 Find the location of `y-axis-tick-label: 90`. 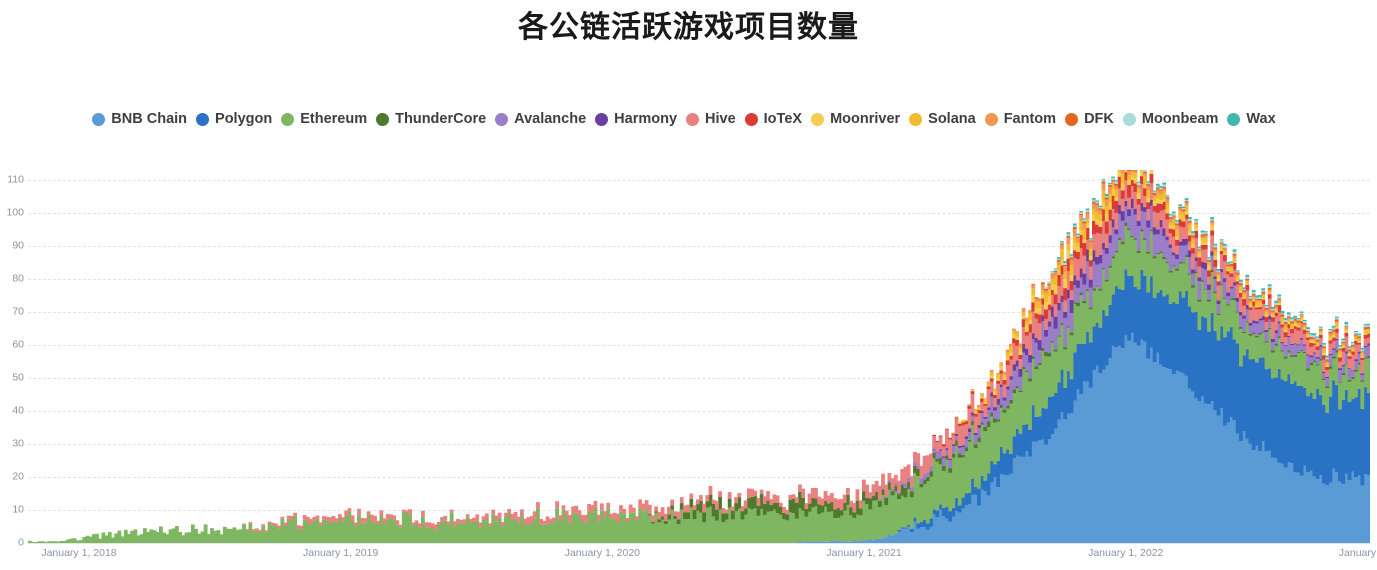

y-axis-tick-label: 90 is located at coordinates (18, 245).